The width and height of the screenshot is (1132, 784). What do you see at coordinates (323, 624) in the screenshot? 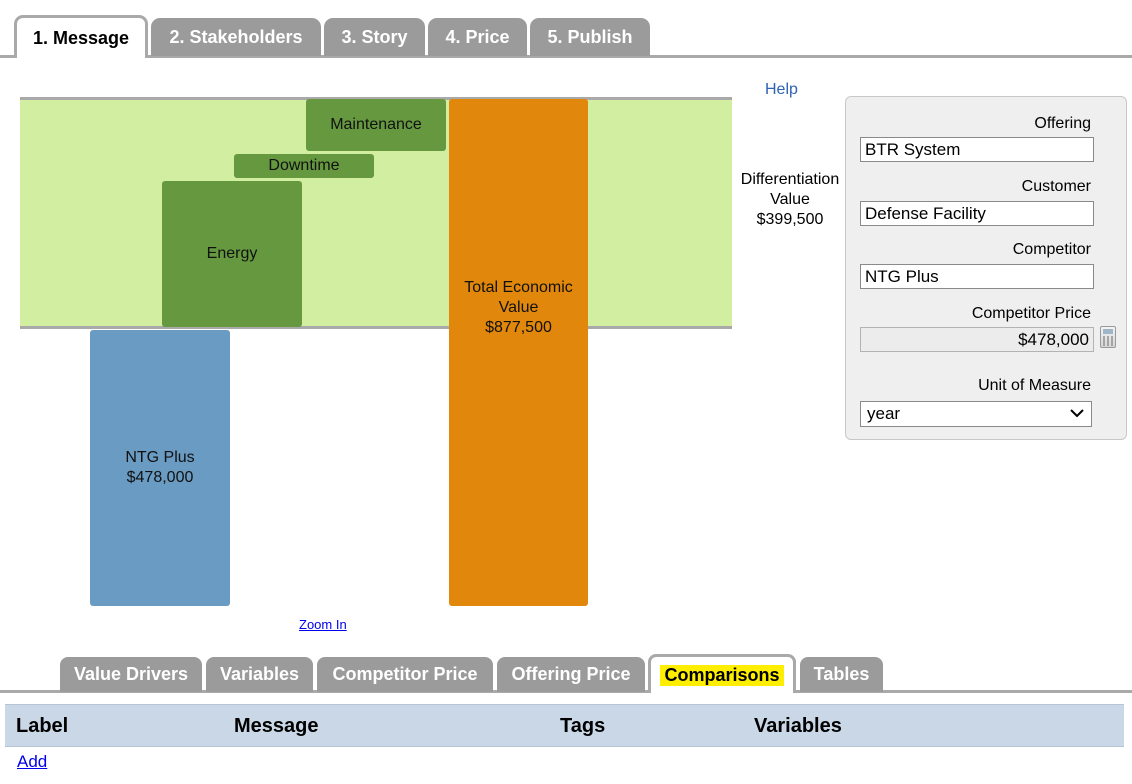
I see `zoom-in-link: Zoom In` at bounding box center [323, 624].